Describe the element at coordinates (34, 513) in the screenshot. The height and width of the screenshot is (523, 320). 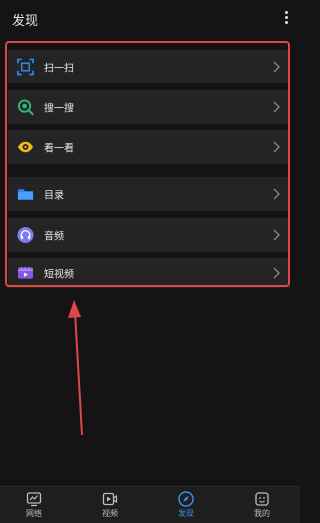
I see `tab-label: 网络` at that location.